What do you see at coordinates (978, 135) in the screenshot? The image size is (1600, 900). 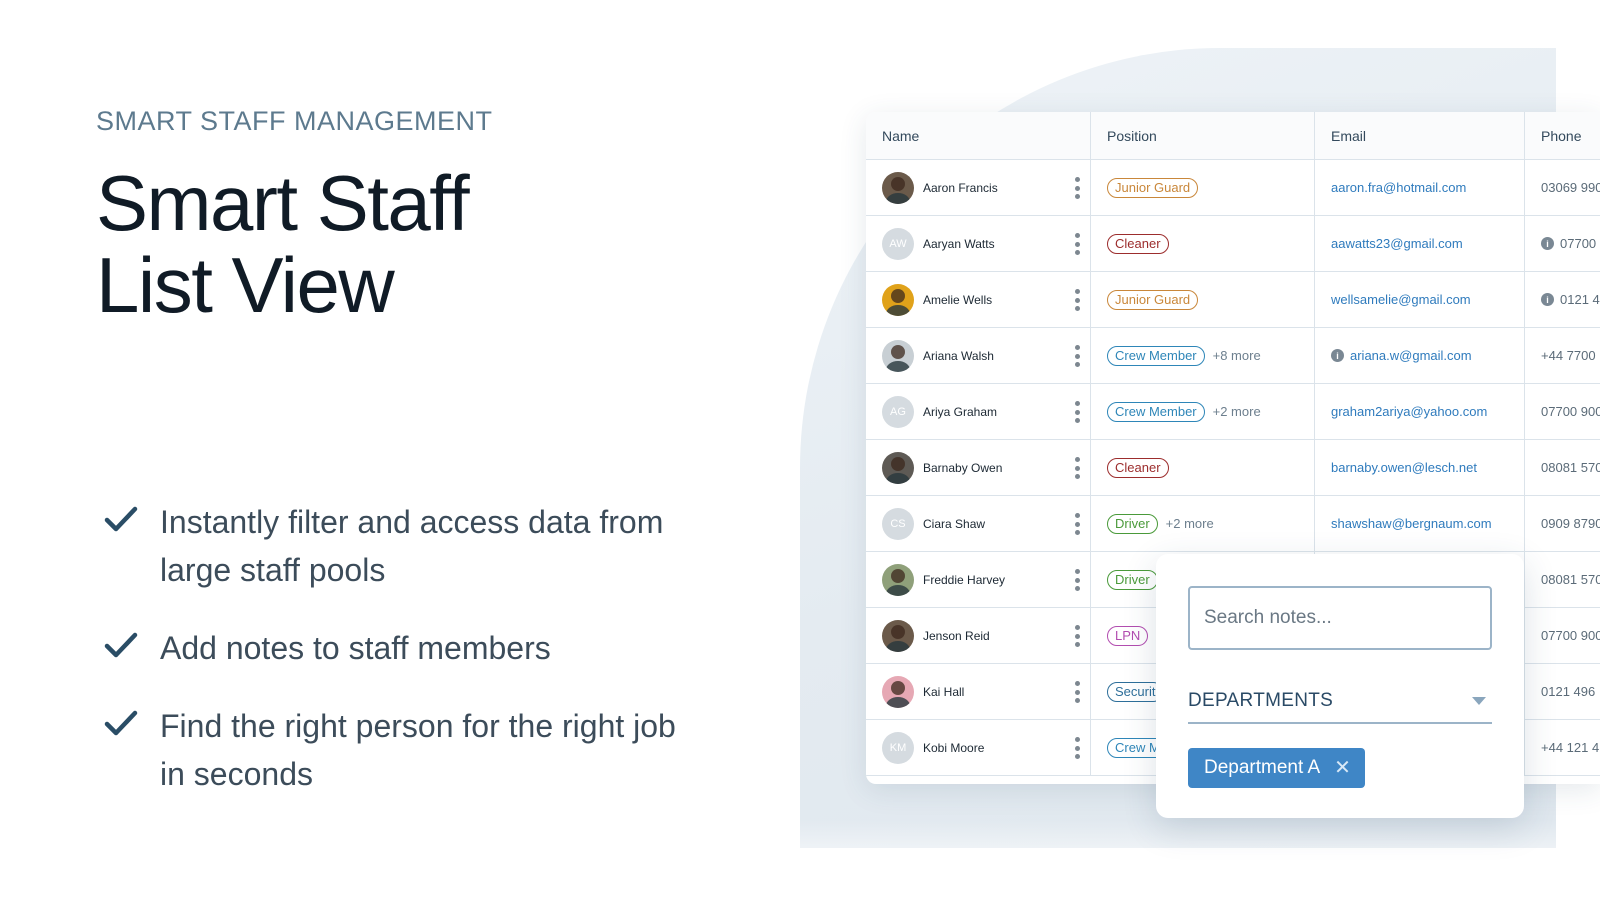 I see `column-header-name: Name` at bounding box center [978, 135].